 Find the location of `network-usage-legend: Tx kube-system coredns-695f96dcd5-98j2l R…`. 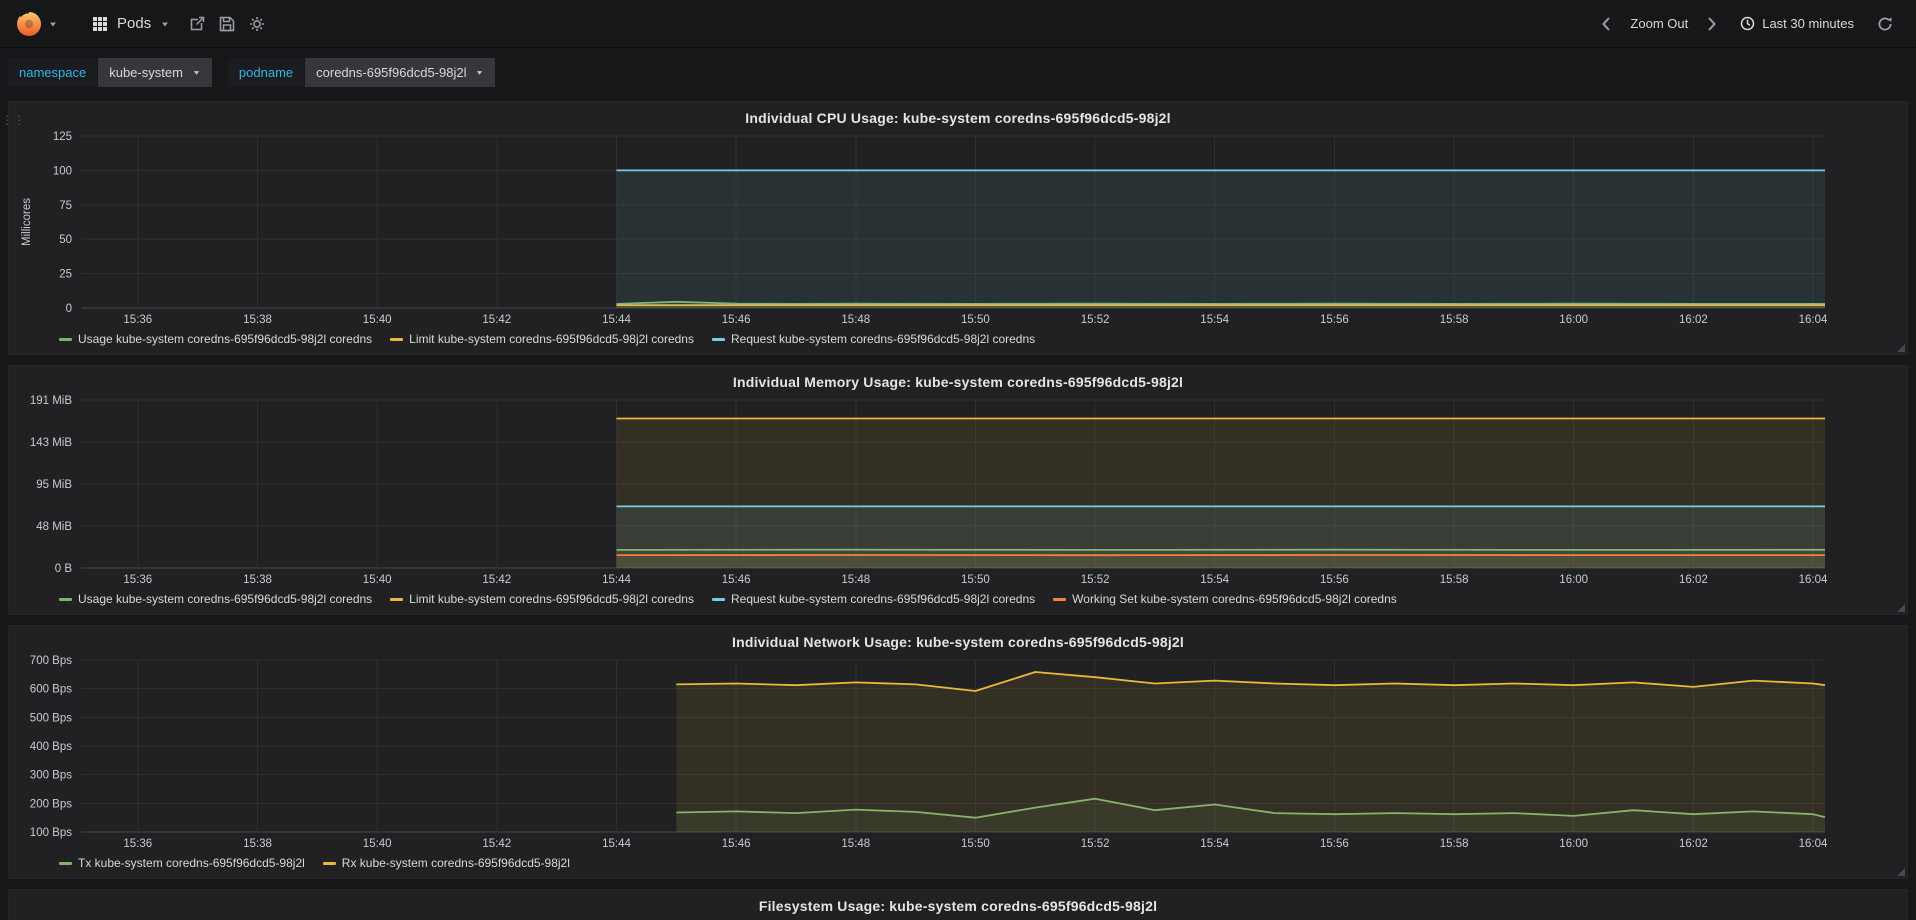

network-usage-legend: Tx kube-system coredns-695f96dcd5-98j2l R… is located at coordinates (978, 863).